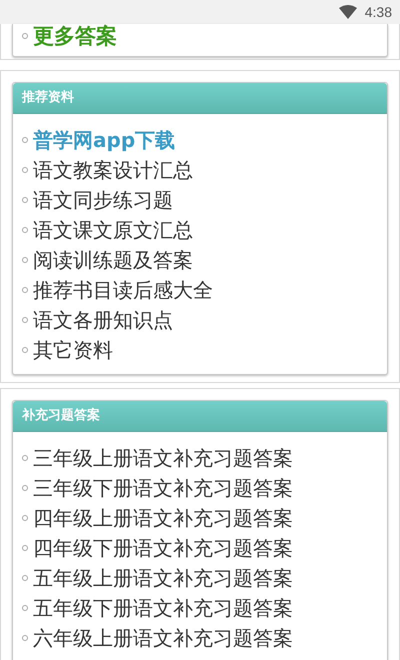 The height and width of the screenshot is (660, 400). What do you see at coordinates (75, 36) in the screenshot?
I see `link: 更多答案` at bounding box center [75, 36].